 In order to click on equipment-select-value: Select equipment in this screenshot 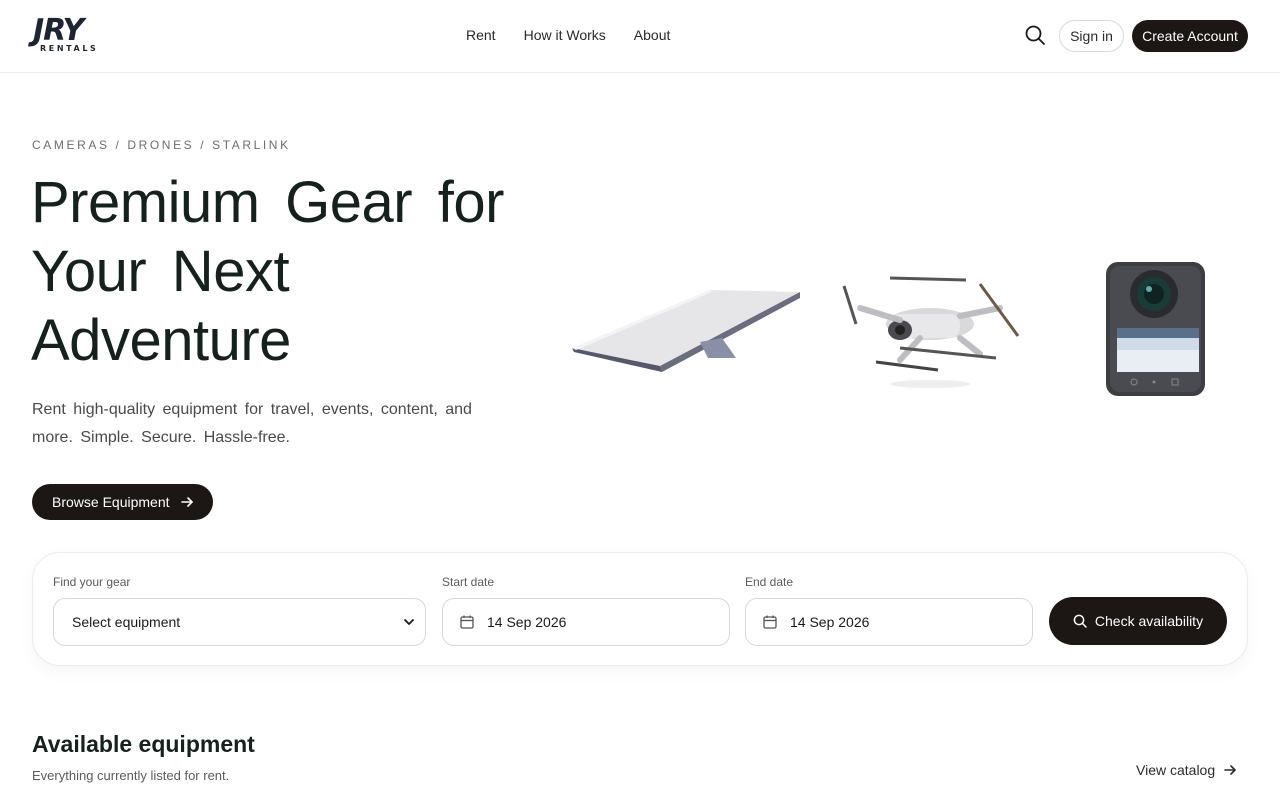, I will do `click(126, 622)`.